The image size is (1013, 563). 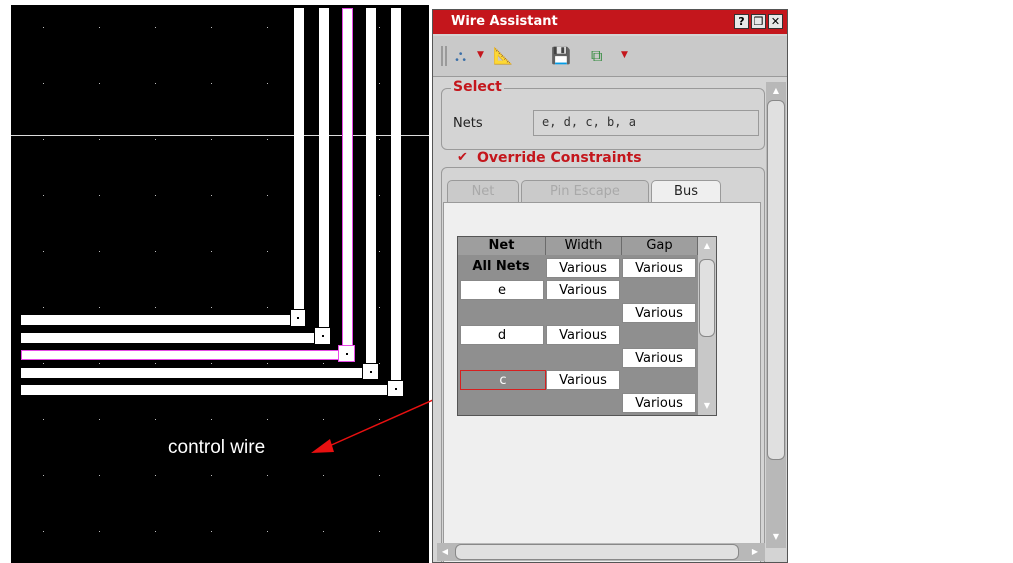 What do you see at coordinates (646, 123) in the screenshot?
I see `nets-field: e, d, c, b, a` at bounding box center [646, 123].